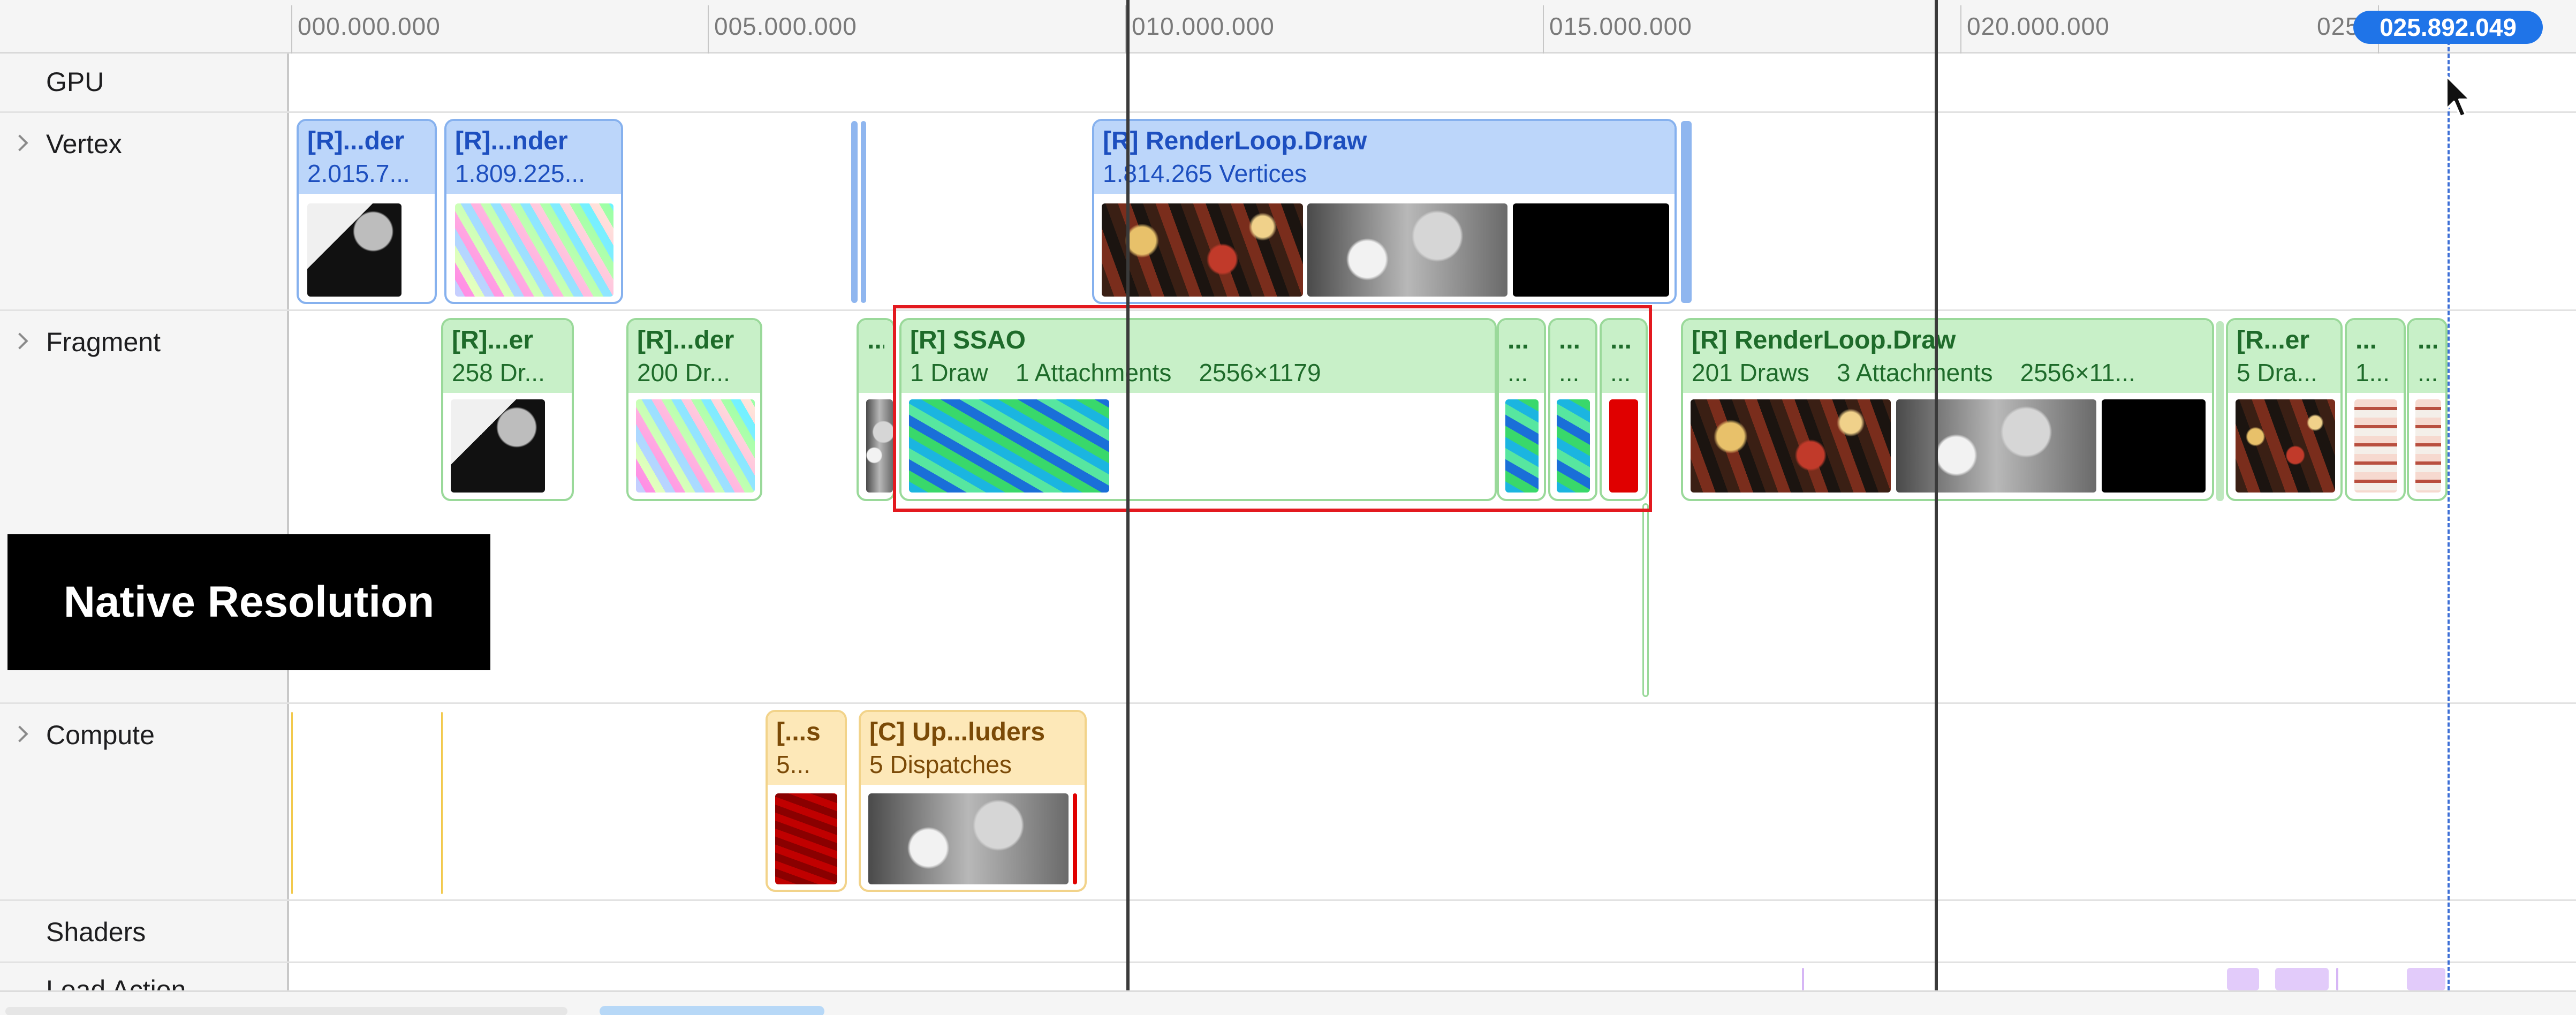  What do you see at coordinates (75, 82) in the screenshot?
I see `row-label-gpu: GPU` at bounding box center [75, 82].